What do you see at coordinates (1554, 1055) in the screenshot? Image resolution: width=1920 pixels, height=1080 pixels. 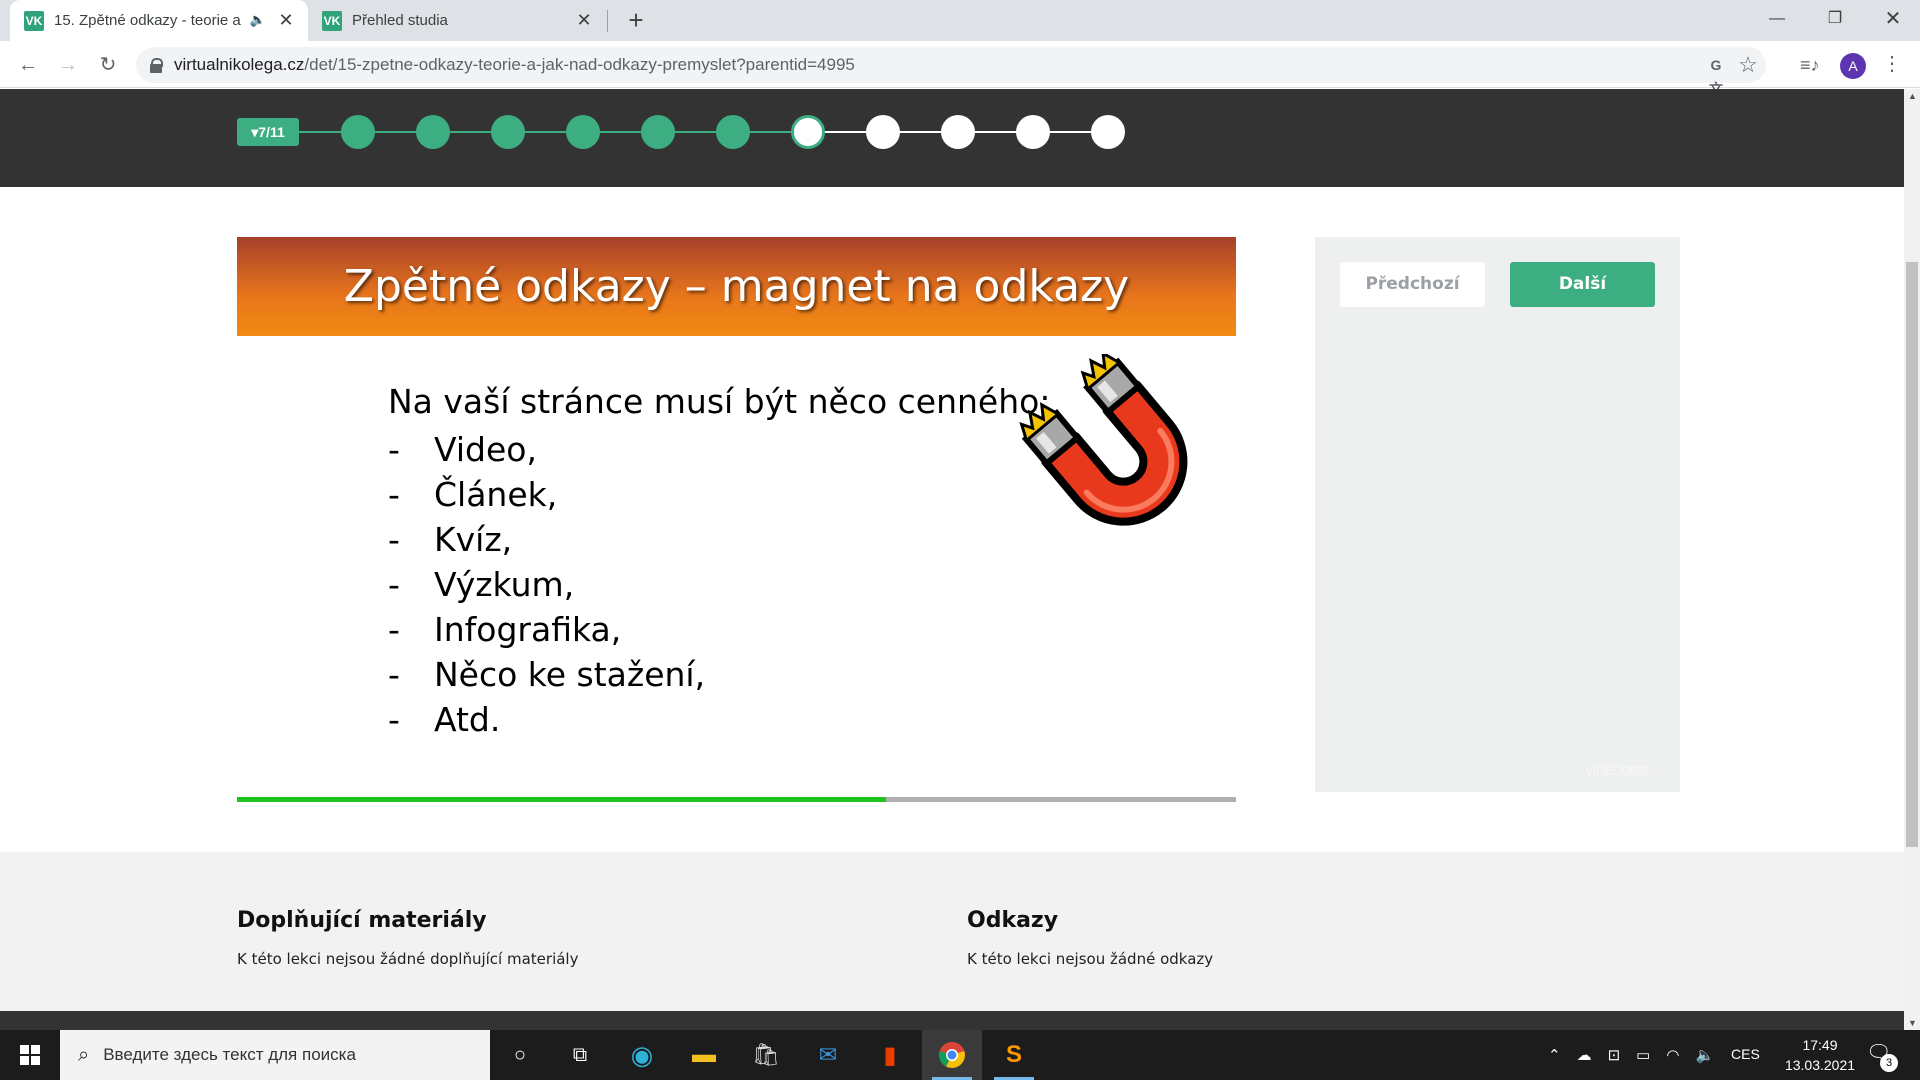 I see `chevron-up-icon: ⌃` at bounding box center [1554, 1055].